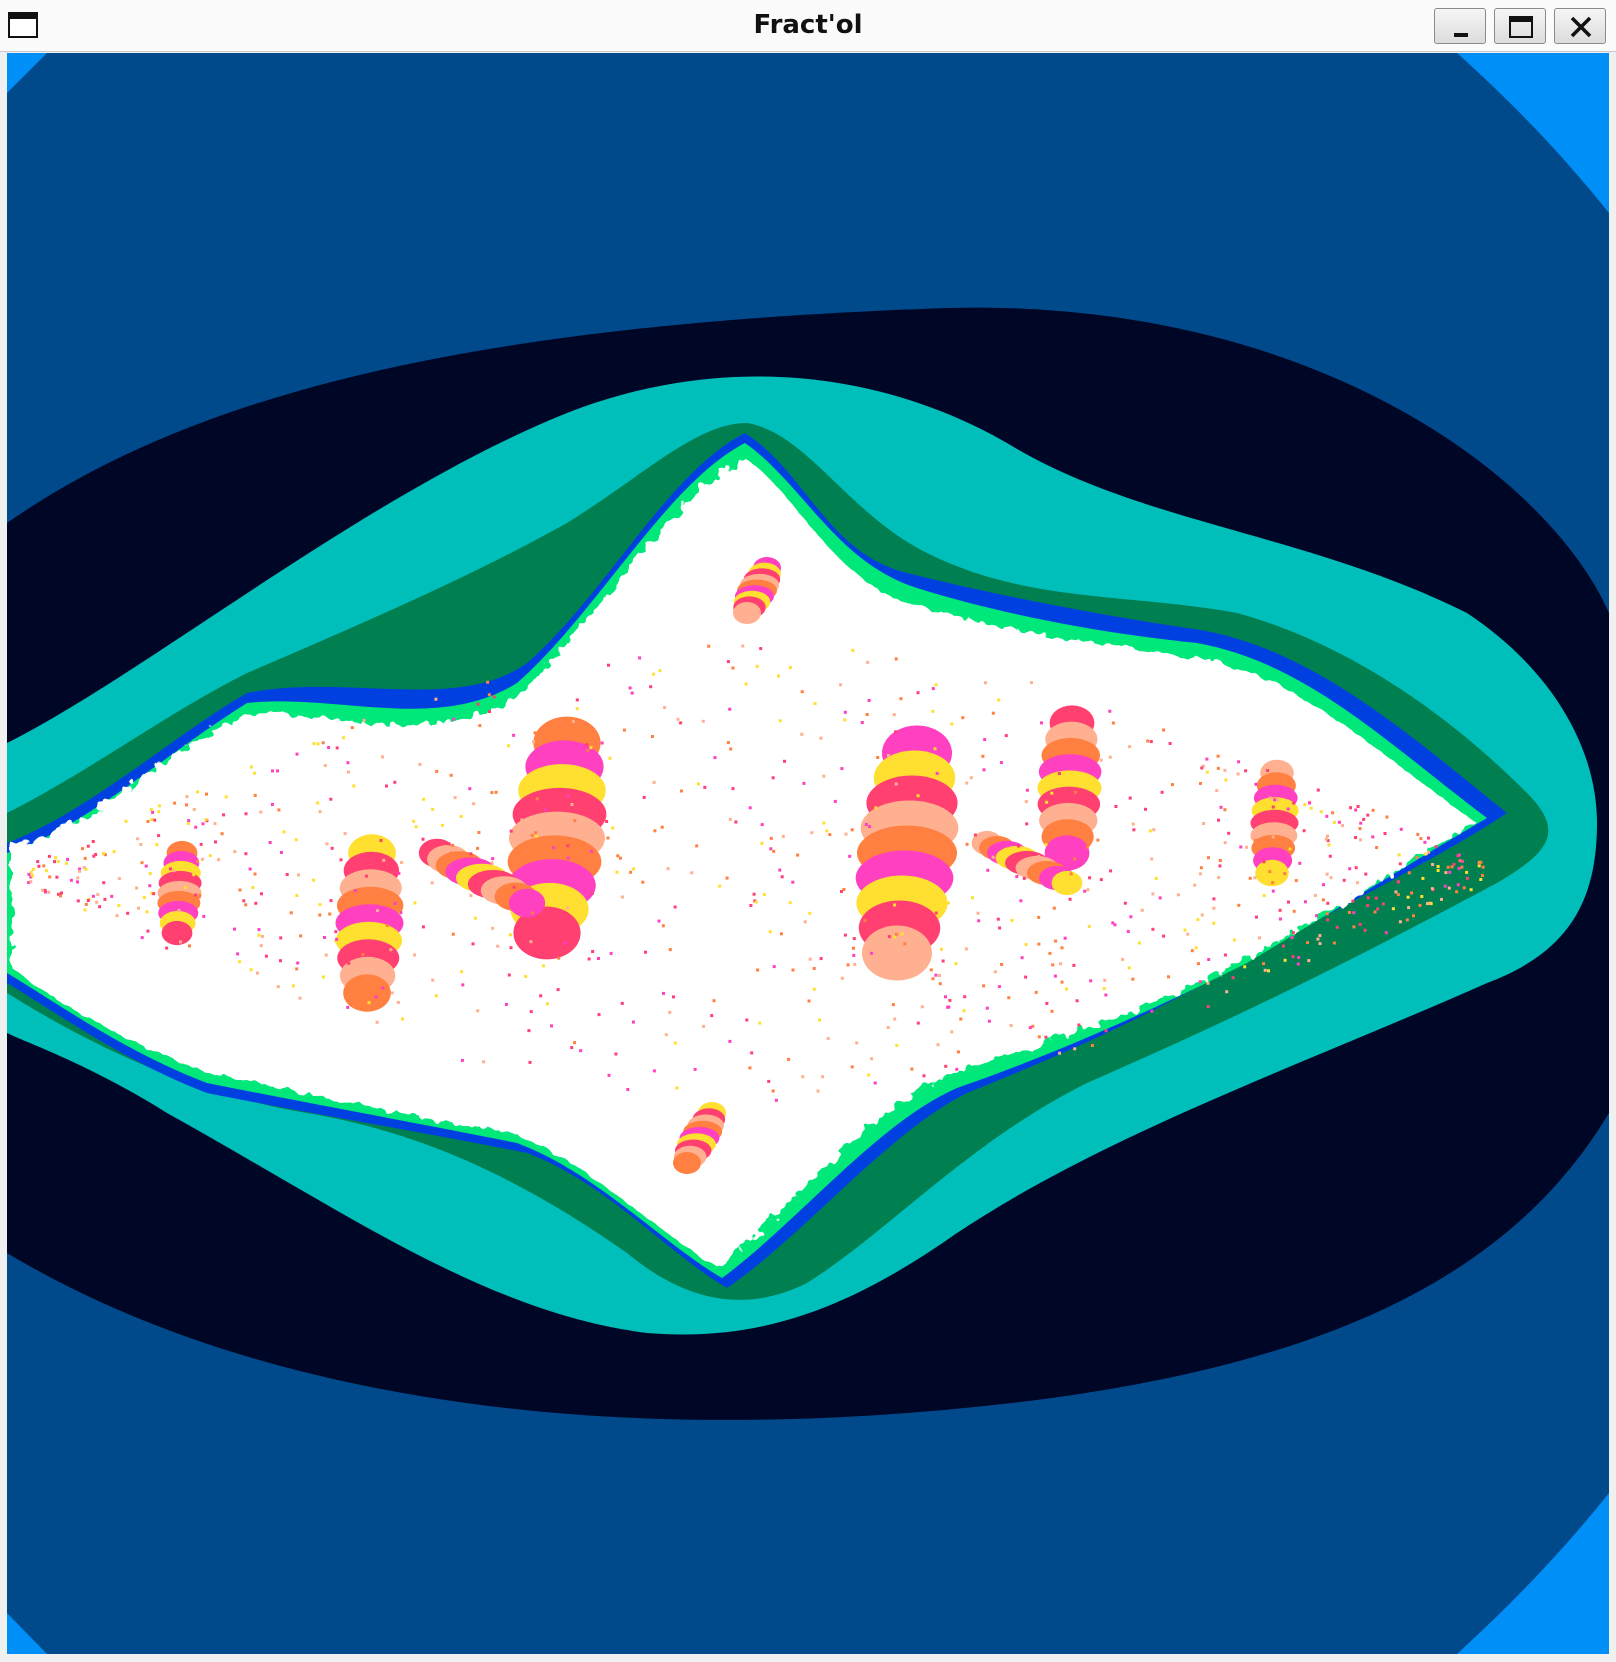 Image resolution: width=1616 pixels, height=1662 pixels. Describe the element at coordinates (1520, 26) in the screenshot. I see `maximize-button` at that location.